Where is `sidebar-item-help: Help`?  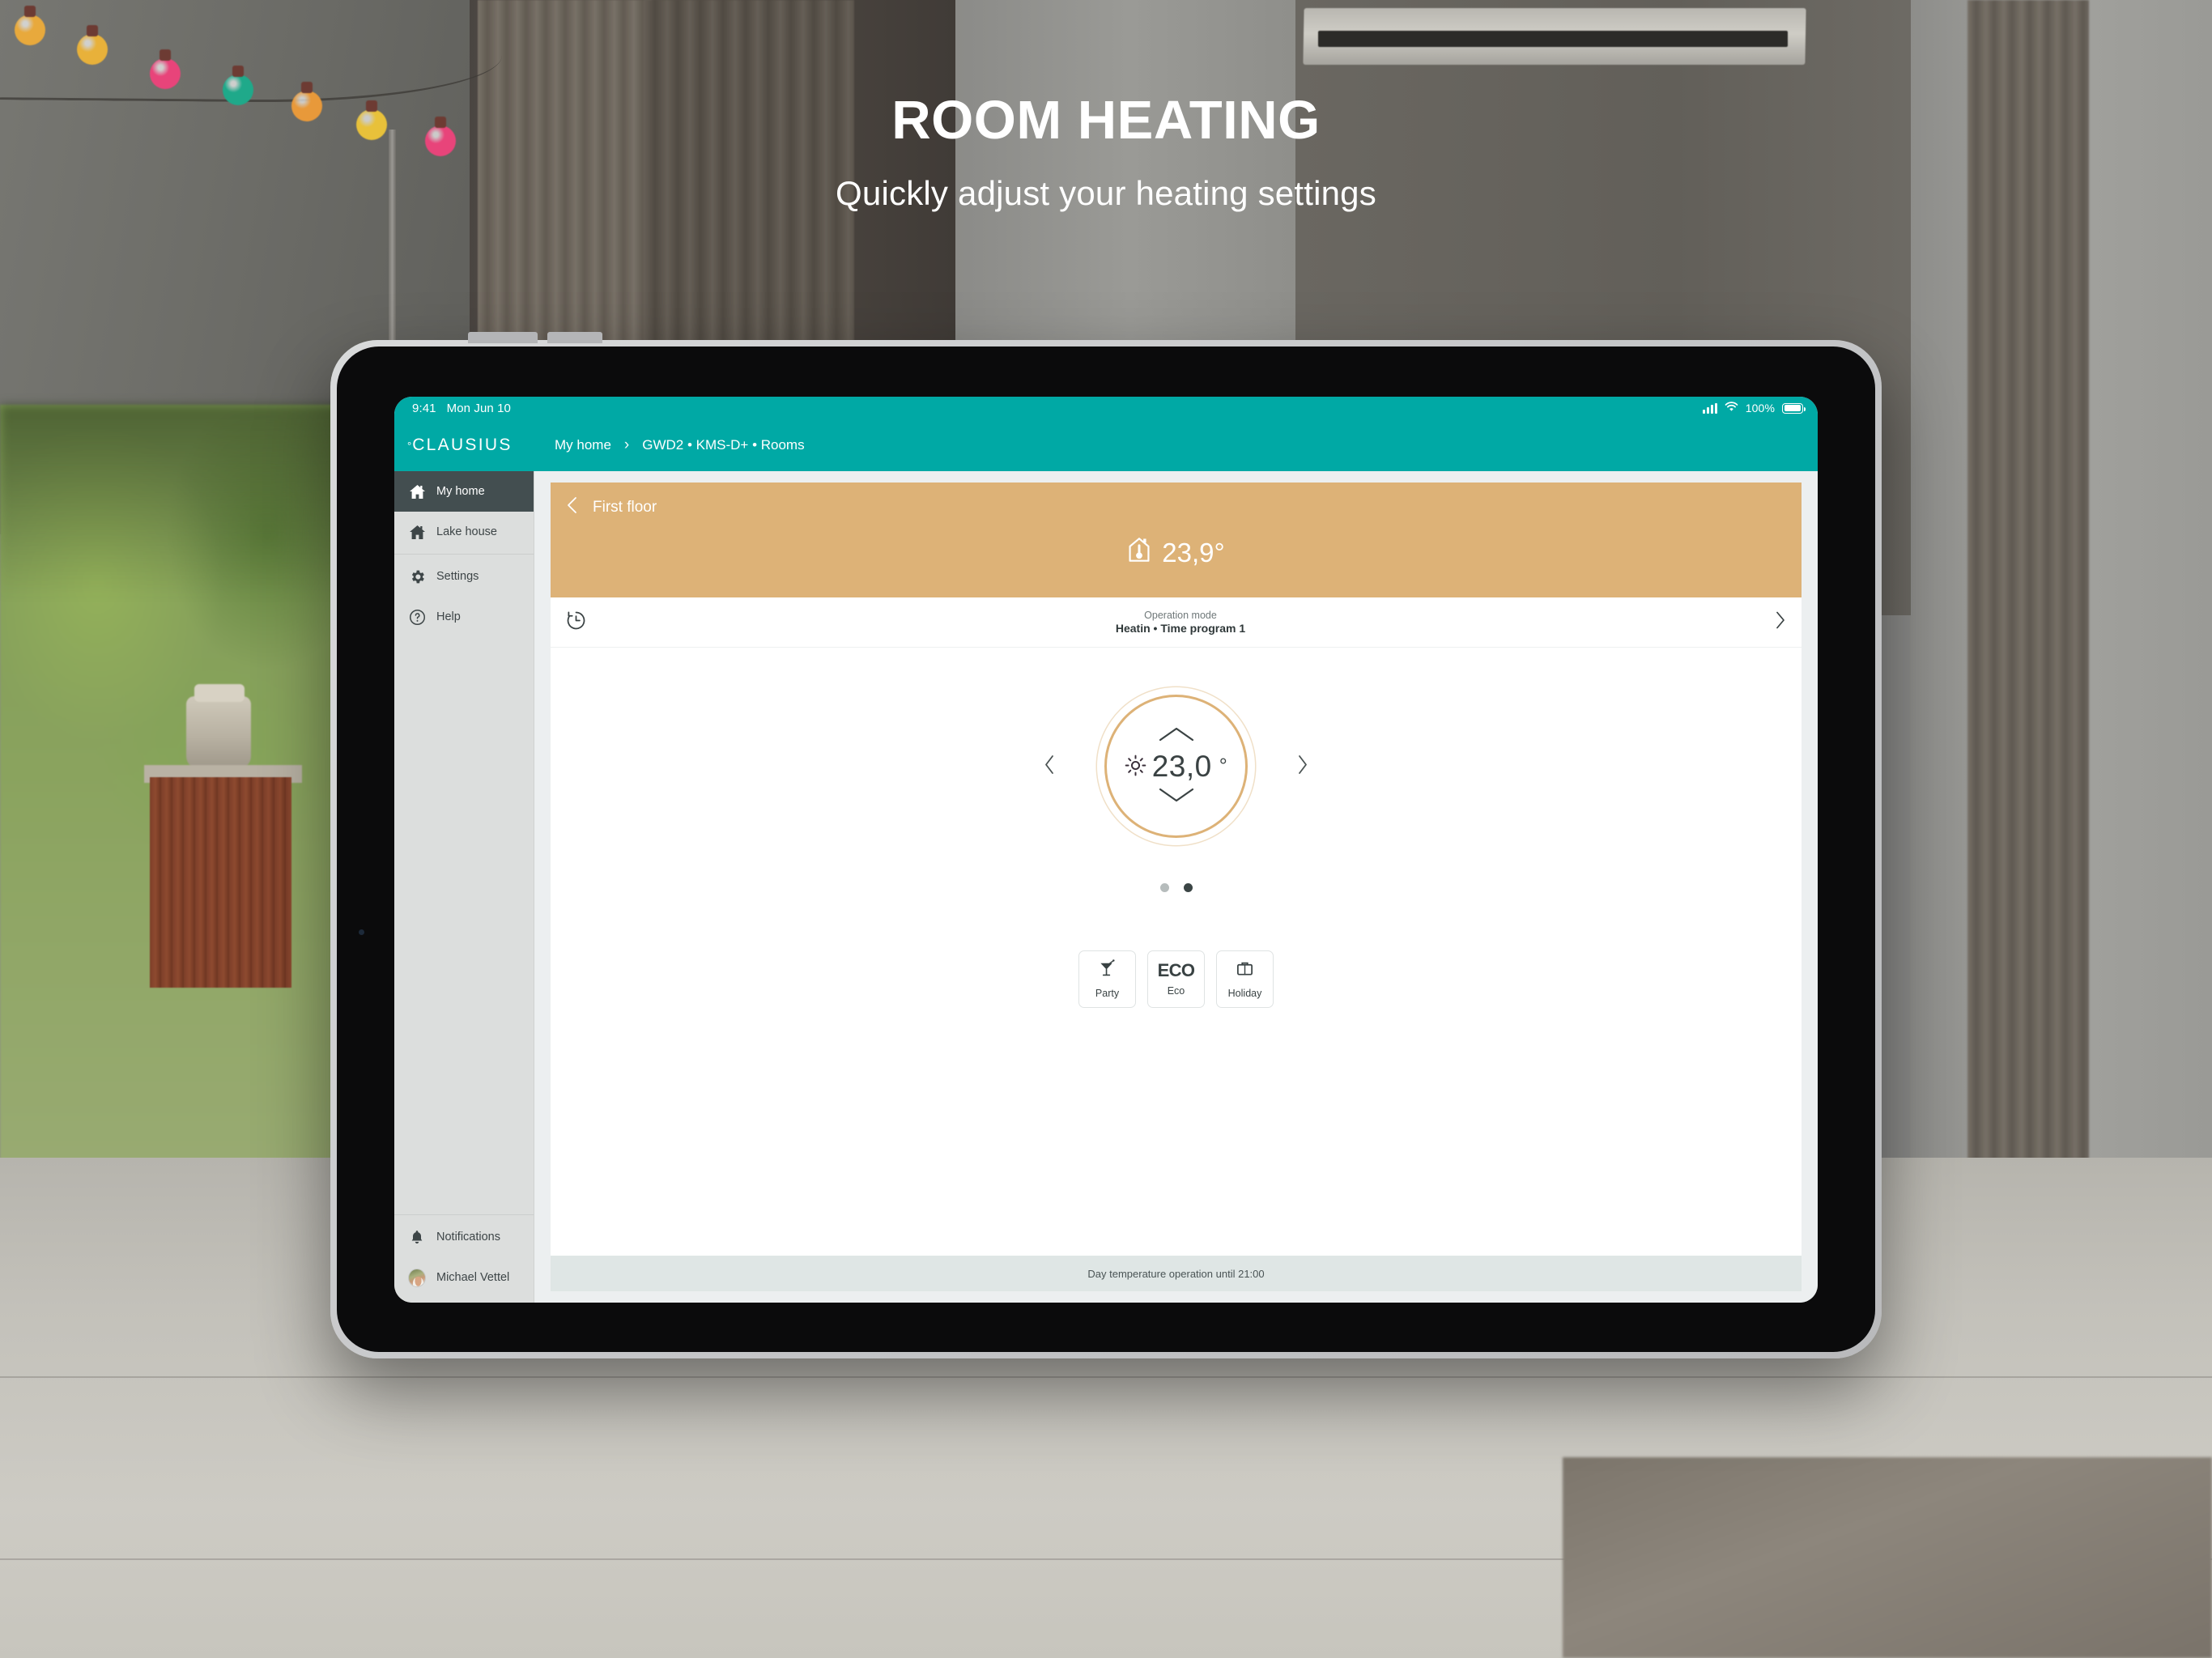
sidebar-item-help: Help is located at coordinates (464, 617).